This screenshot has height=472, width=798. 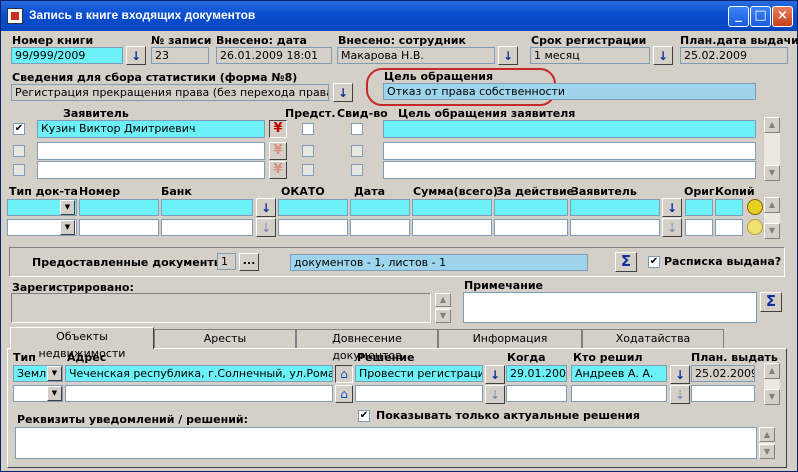 What do you see at coordinates (723, 393) in the screenshot?
I see `plan-issue-field` at bounding box center [723, 393].